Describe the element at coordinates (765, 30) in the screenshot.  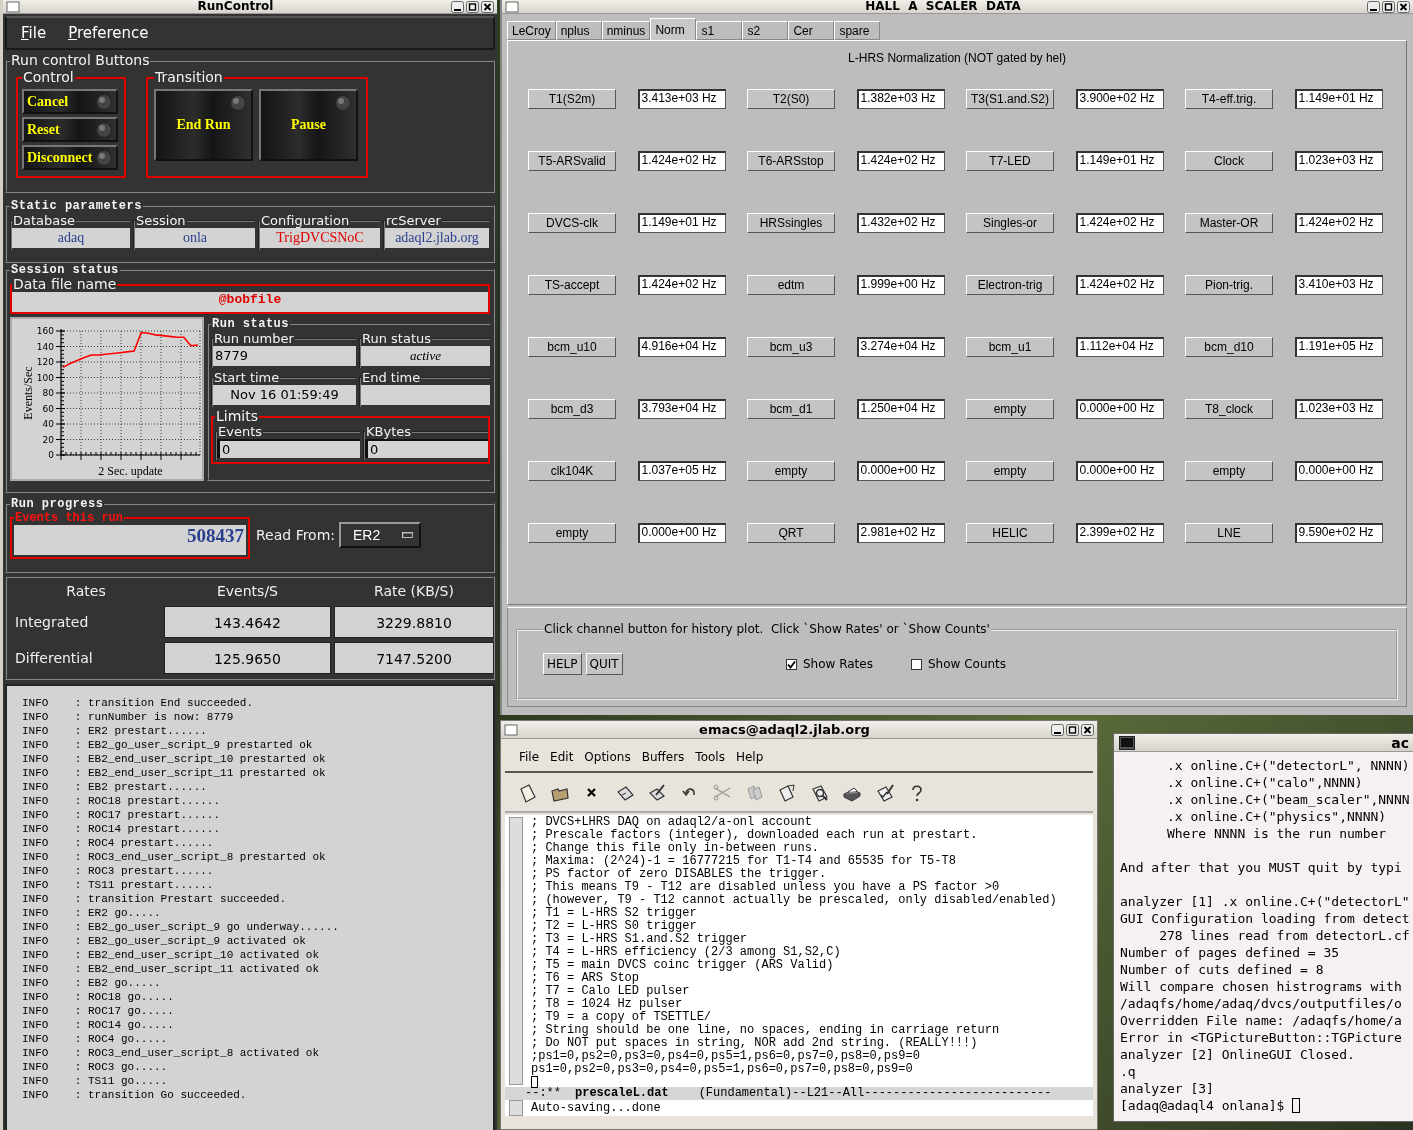
I see `tab: s2` at that location.